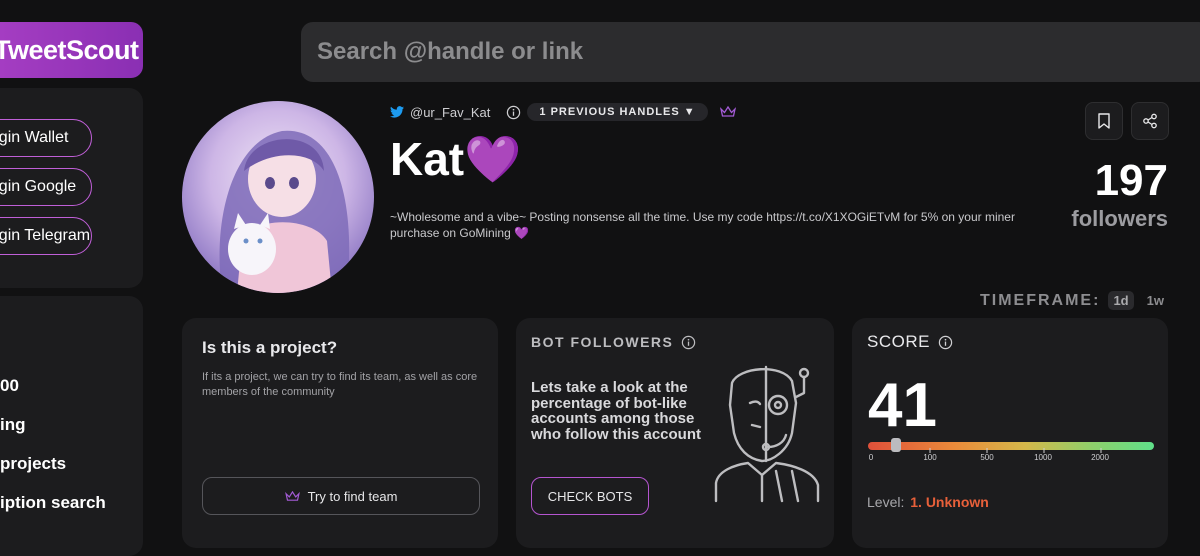 The height and width of the screenshot is (556, 1200). What do you see at coordinates (9, 386) in the screenshot?
I see `sidebar-nav-item: 00` at bounding box center [9, 386].